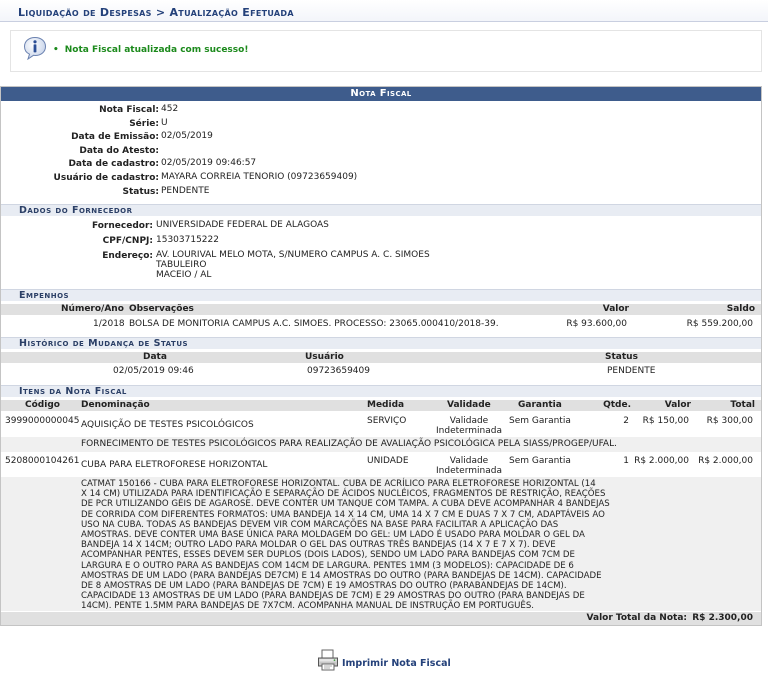 This screenshot has width=768, height=695. I want to click on field-label: Data de Emissão:, so click(115, 137).